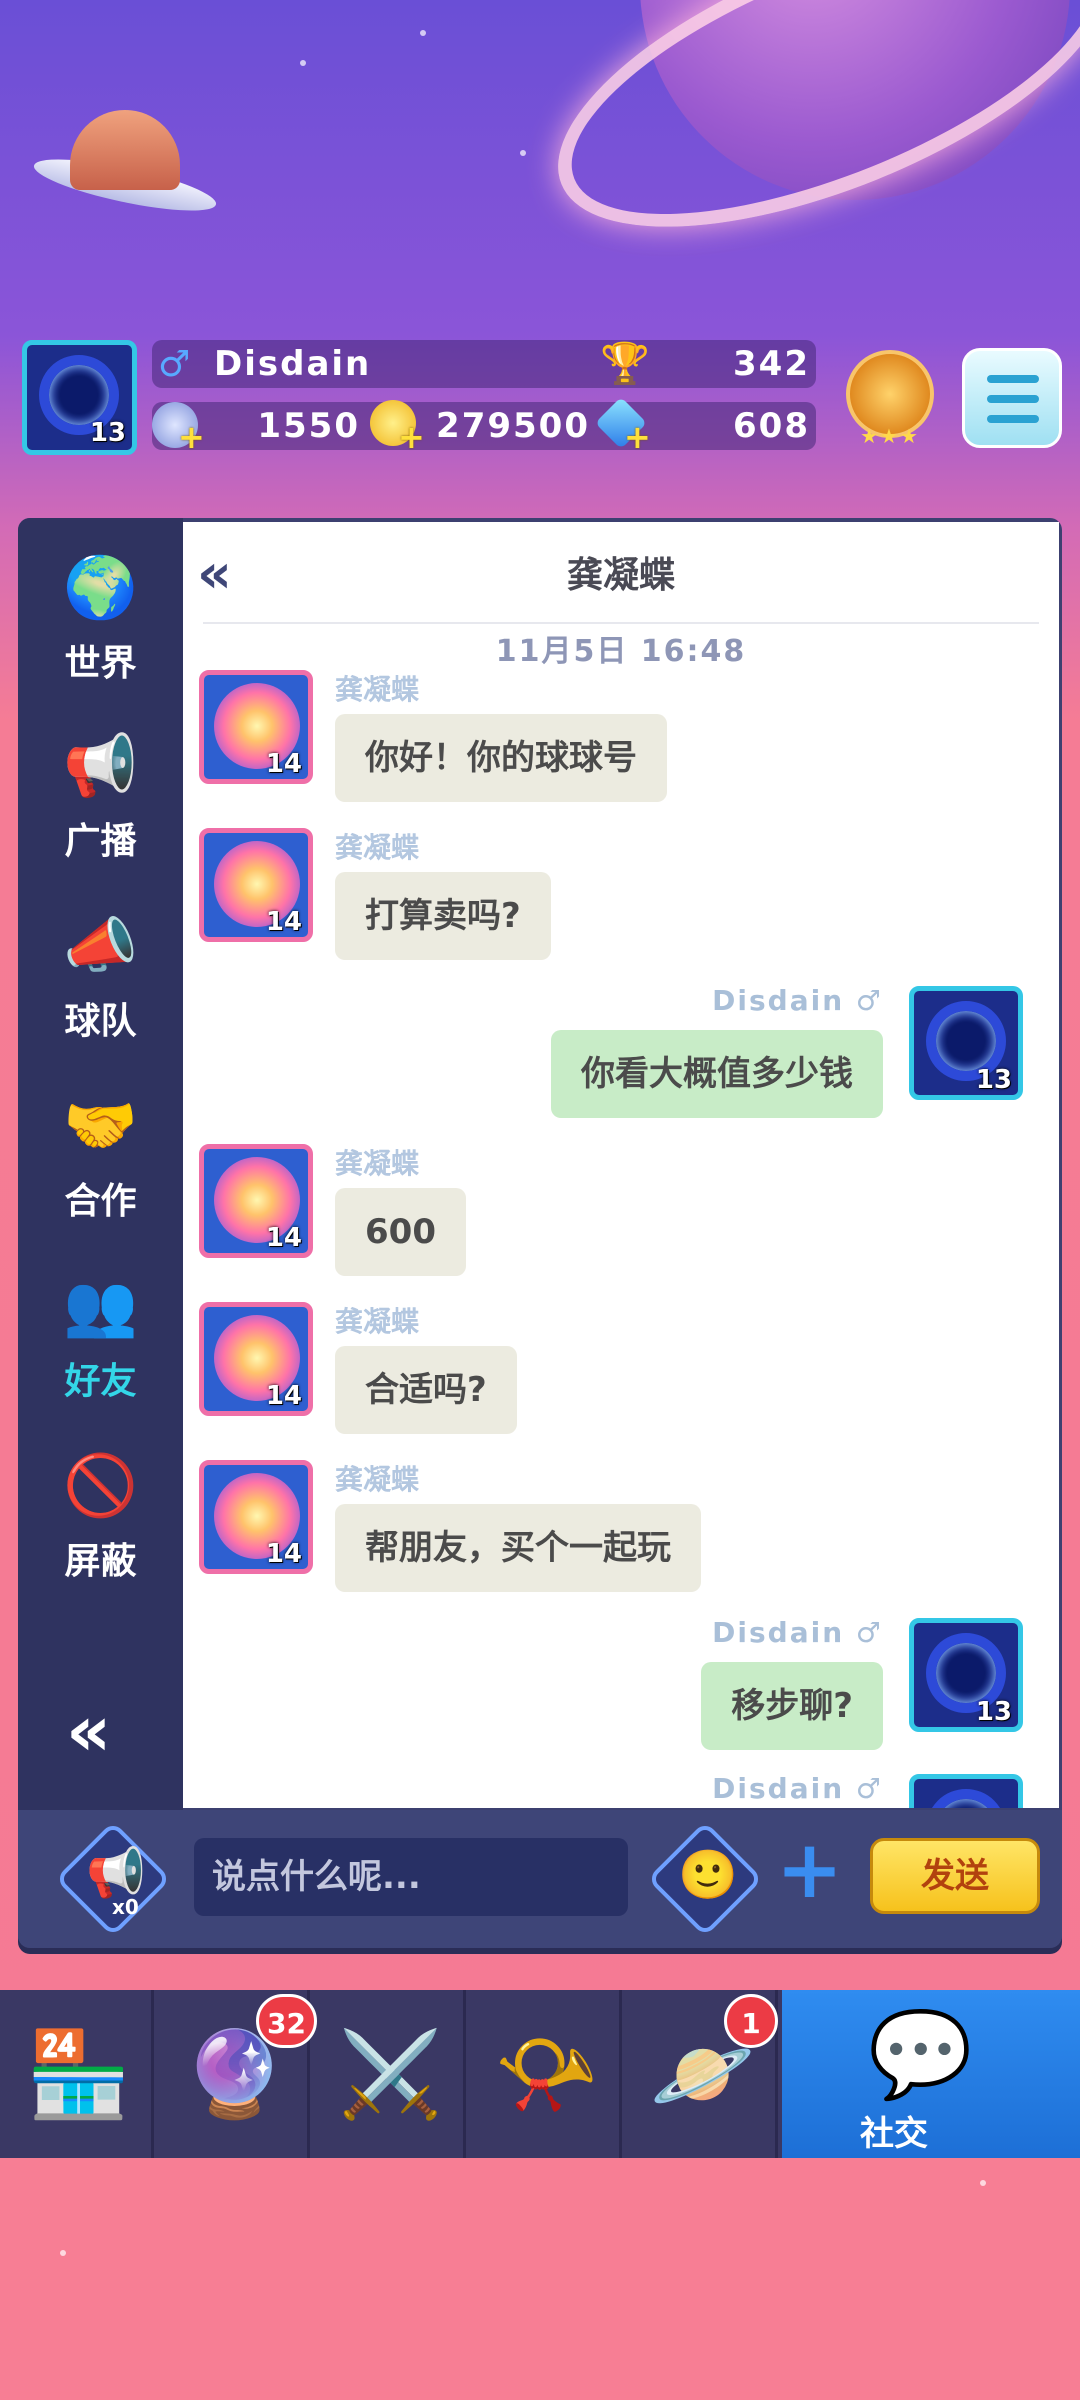 The width and height of the screenshot is (1080, 2400). I want to click on sidebar-item-friends: 👥 好友, so click(100, 1335).